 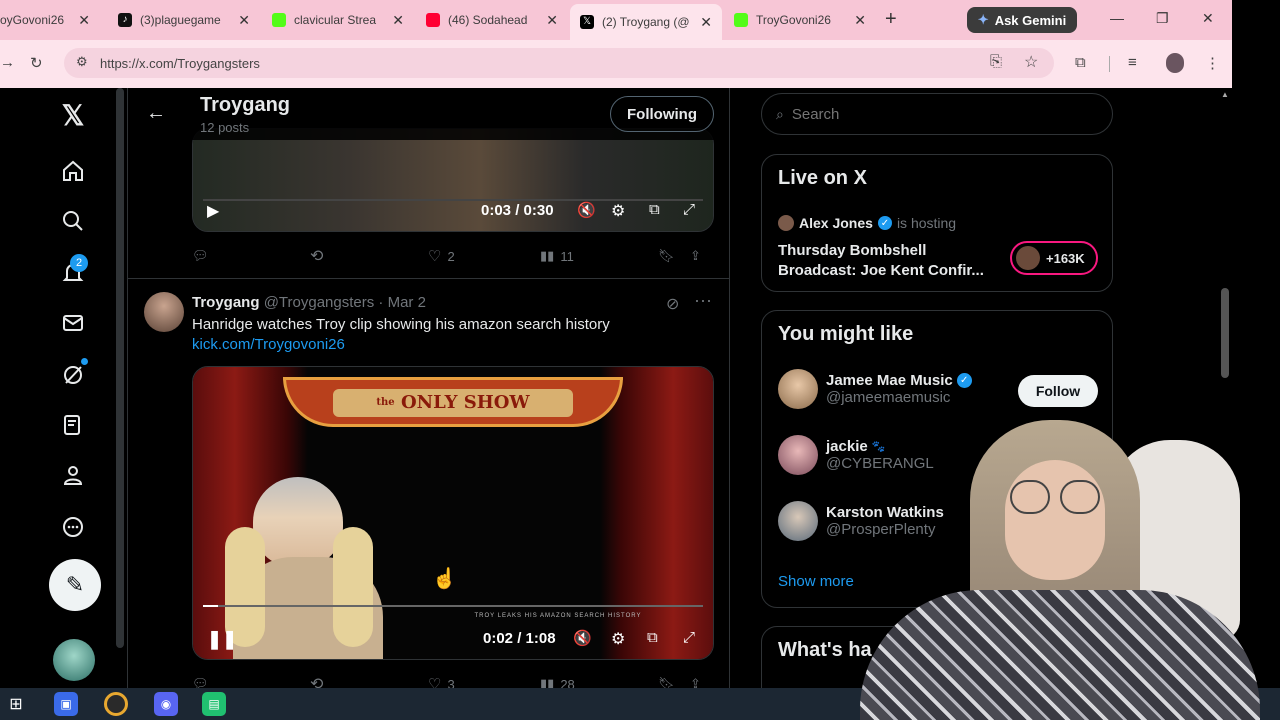 What do you see at coordinates (453, 403) in the screenshot?
I see `only-show-sign: the ONLY SHOW` at bounding box center [453, 403].